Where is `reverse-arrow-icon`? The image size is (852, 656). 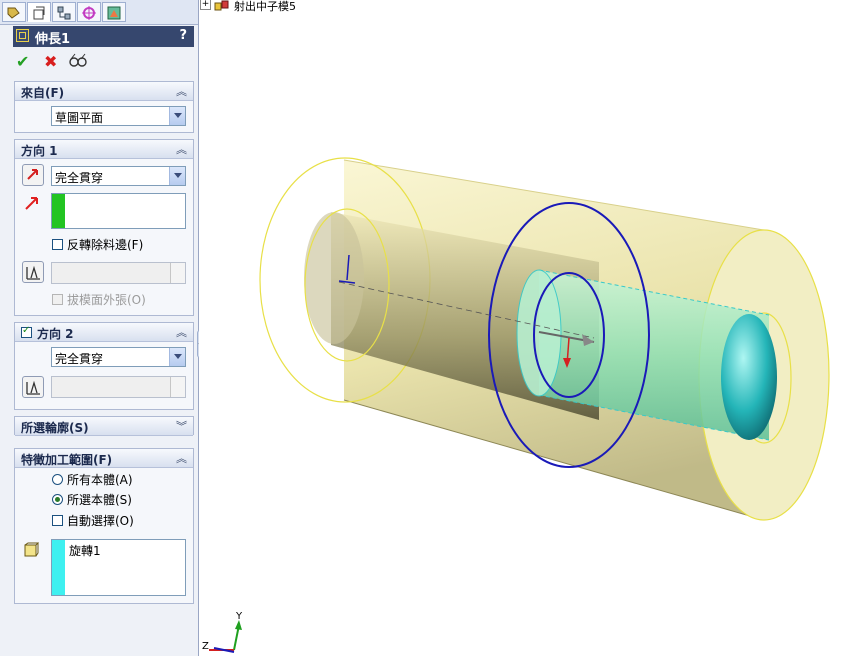 reverse-arrow-icon is located at coordinates (32, 174).